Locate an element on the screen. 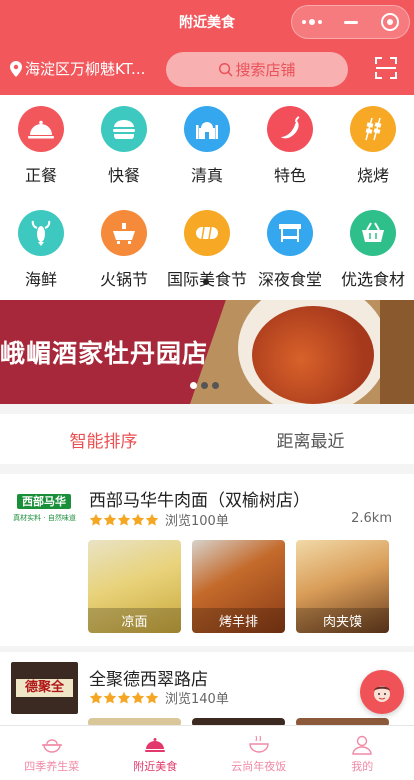 The image size is (414, 780). category-item-shenye: 深夜食堂 is located at coordinates (290, 250).